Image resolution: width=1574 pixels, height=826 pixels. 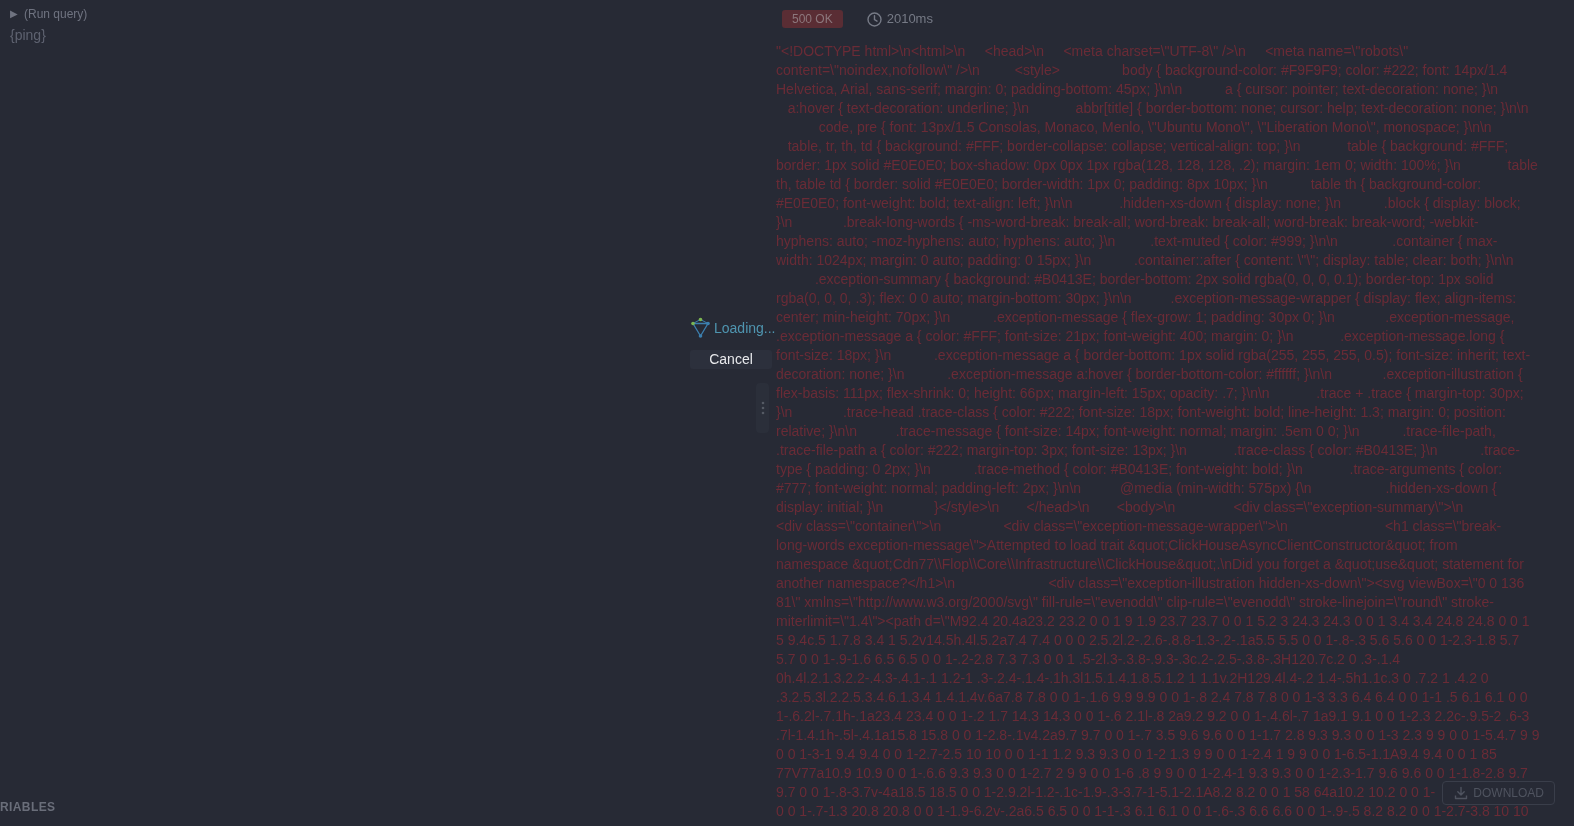 What do you see at coordinates (1142, 70) in the screenshot?
I see `response-line: content=\"noindex,nofollow\" />\n <style> body { background-color: #F9F9F9; color: #222; font: 14px/1.4` at bounding box center [1142, 70].